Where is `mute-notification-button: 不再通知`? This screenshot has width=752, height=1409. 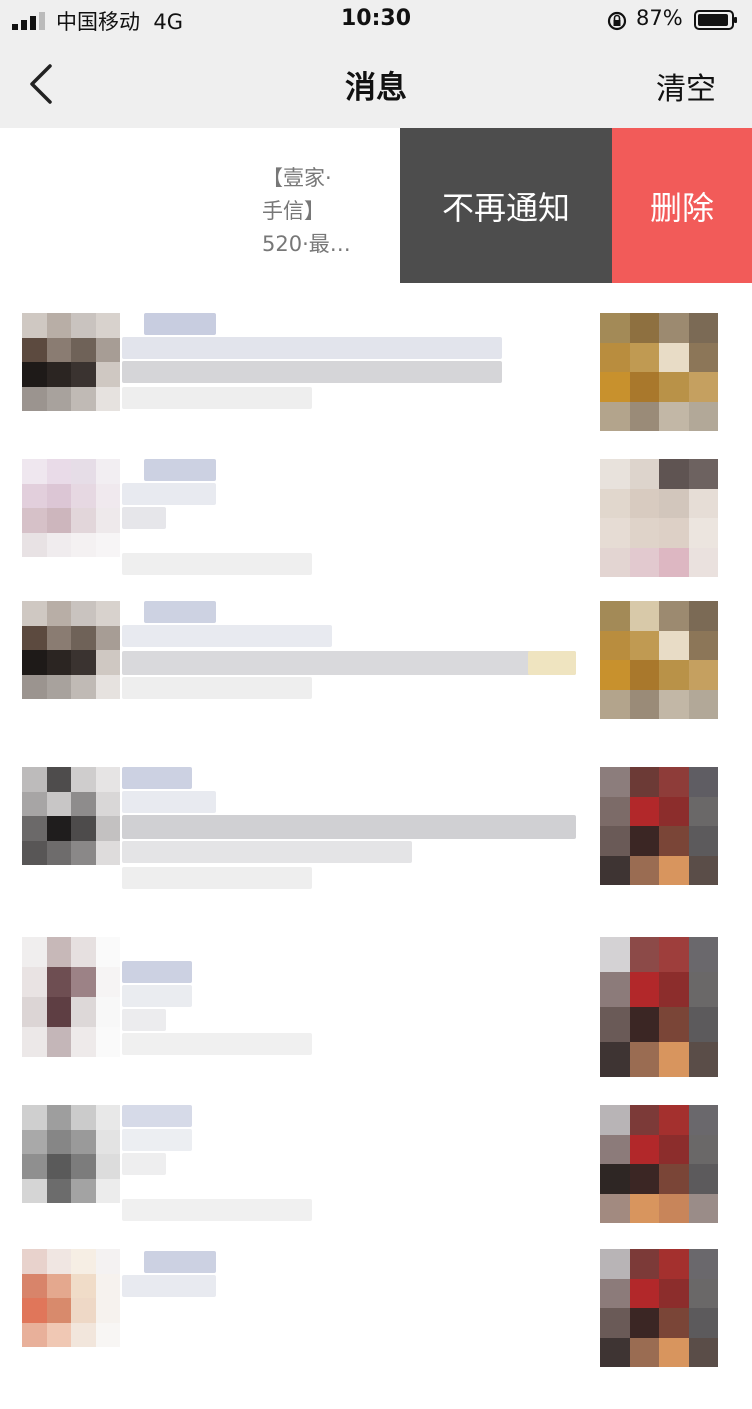 mute-notification-button: 不再通知 is located at coordinates (506, 205).